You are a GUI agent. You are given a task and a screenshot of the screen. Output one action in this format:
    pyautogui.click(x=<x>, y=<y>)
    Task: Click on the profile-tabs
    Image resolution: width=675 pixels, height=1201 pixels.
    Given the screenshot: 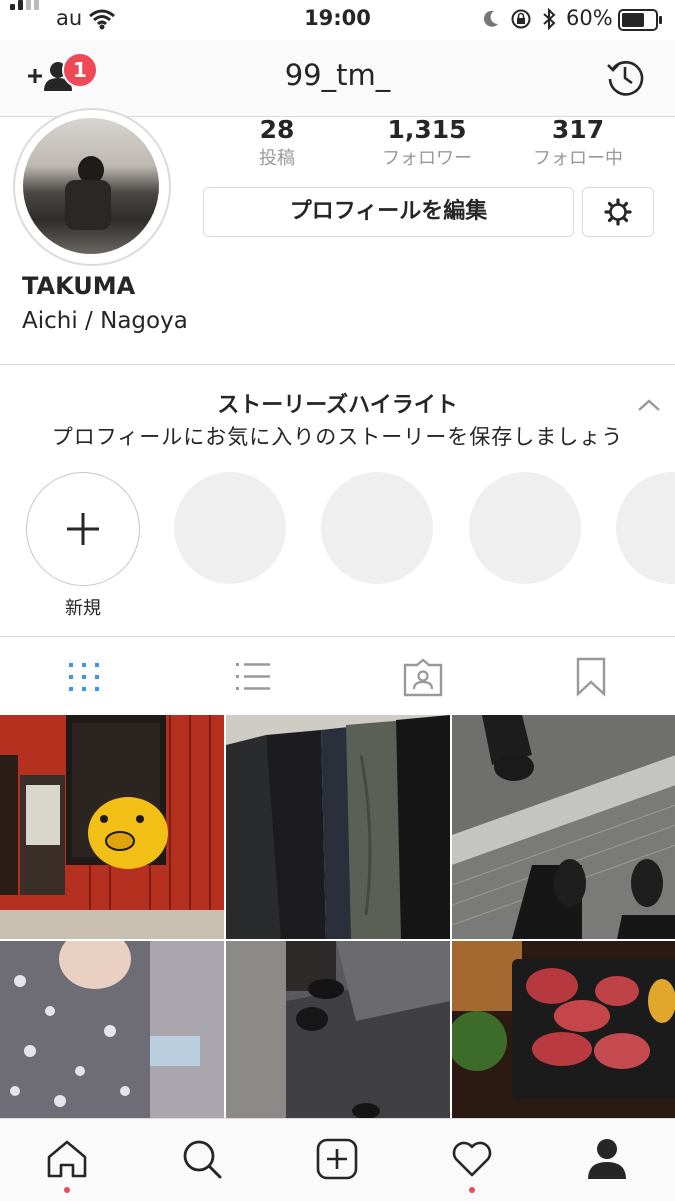 What is the action you would take?
    pyautogui.click(x=337, y=675)
    